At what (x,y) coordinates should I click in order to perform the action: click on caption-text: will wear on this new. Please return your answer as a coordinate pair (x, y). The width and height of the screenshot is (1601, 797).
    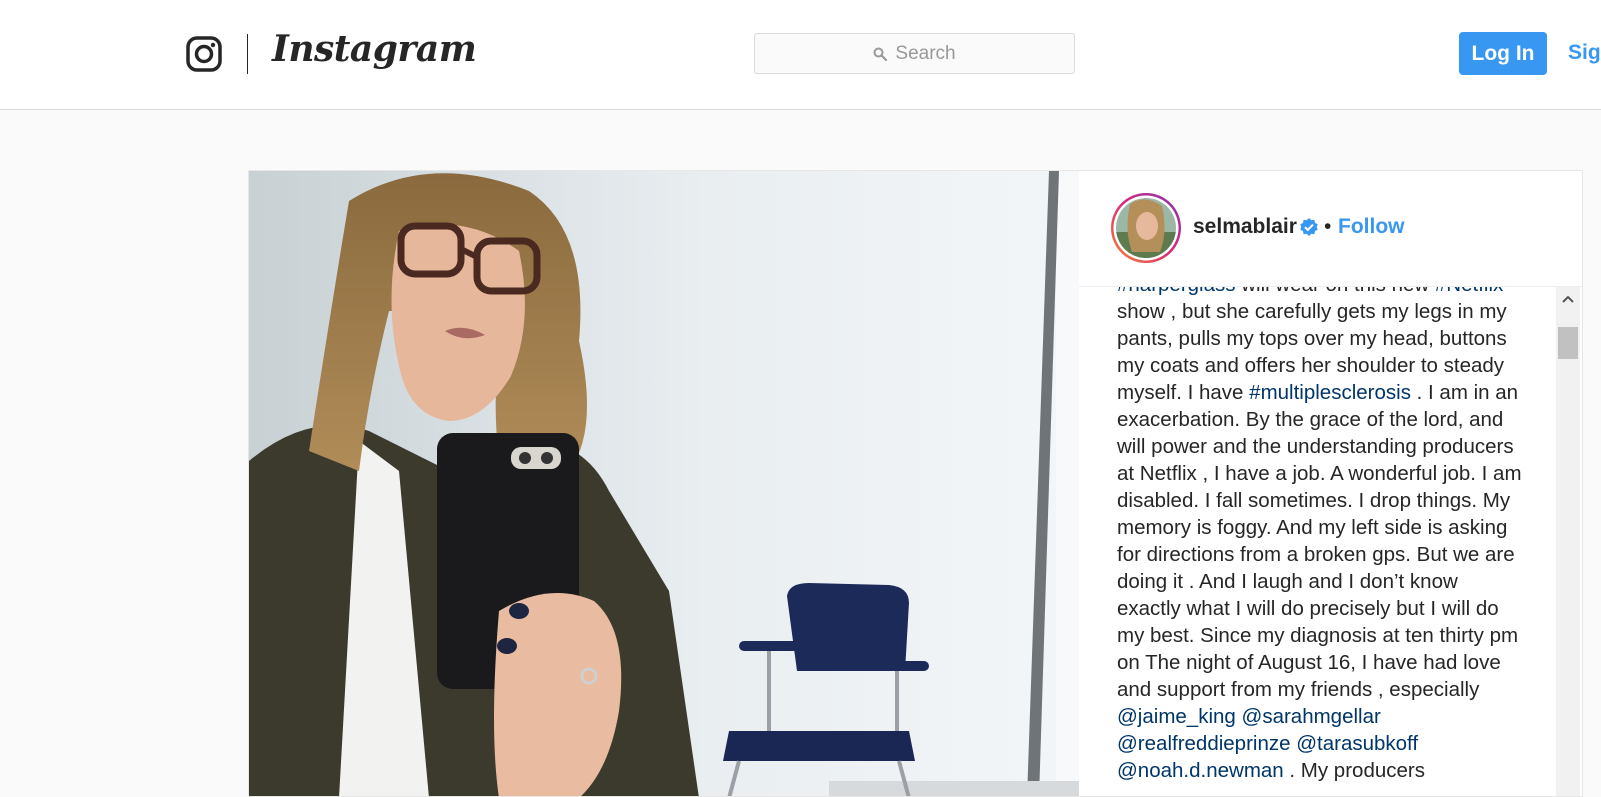
    Looking at the image, I should click on (1335, 291).